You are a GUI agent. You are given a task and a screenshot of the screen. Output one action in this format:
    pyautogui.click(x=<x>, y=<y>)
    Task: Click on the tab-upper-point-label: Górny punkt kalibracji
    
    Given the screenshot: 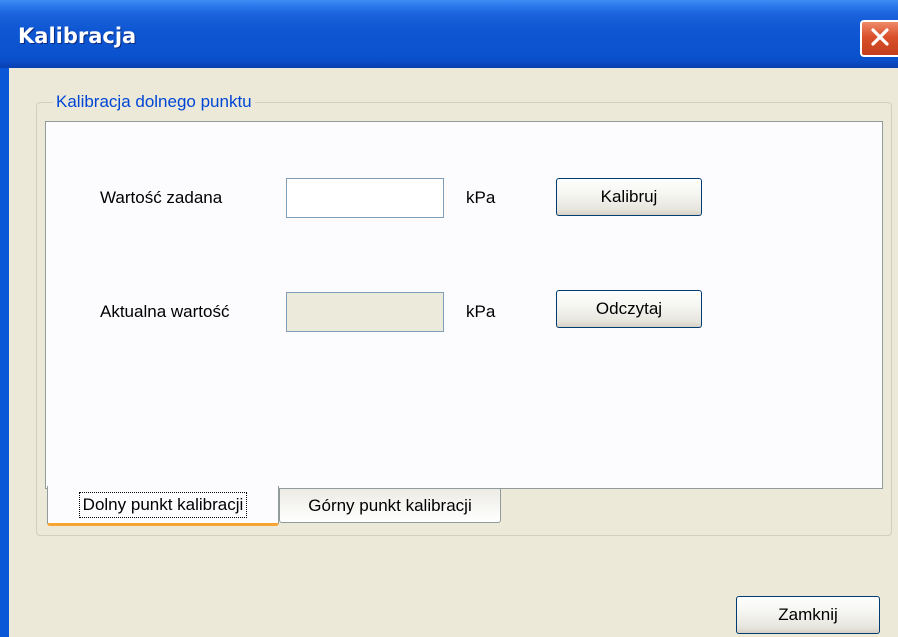 What is the action you would take?
    pyautogui.click(x=390, y=505)
    